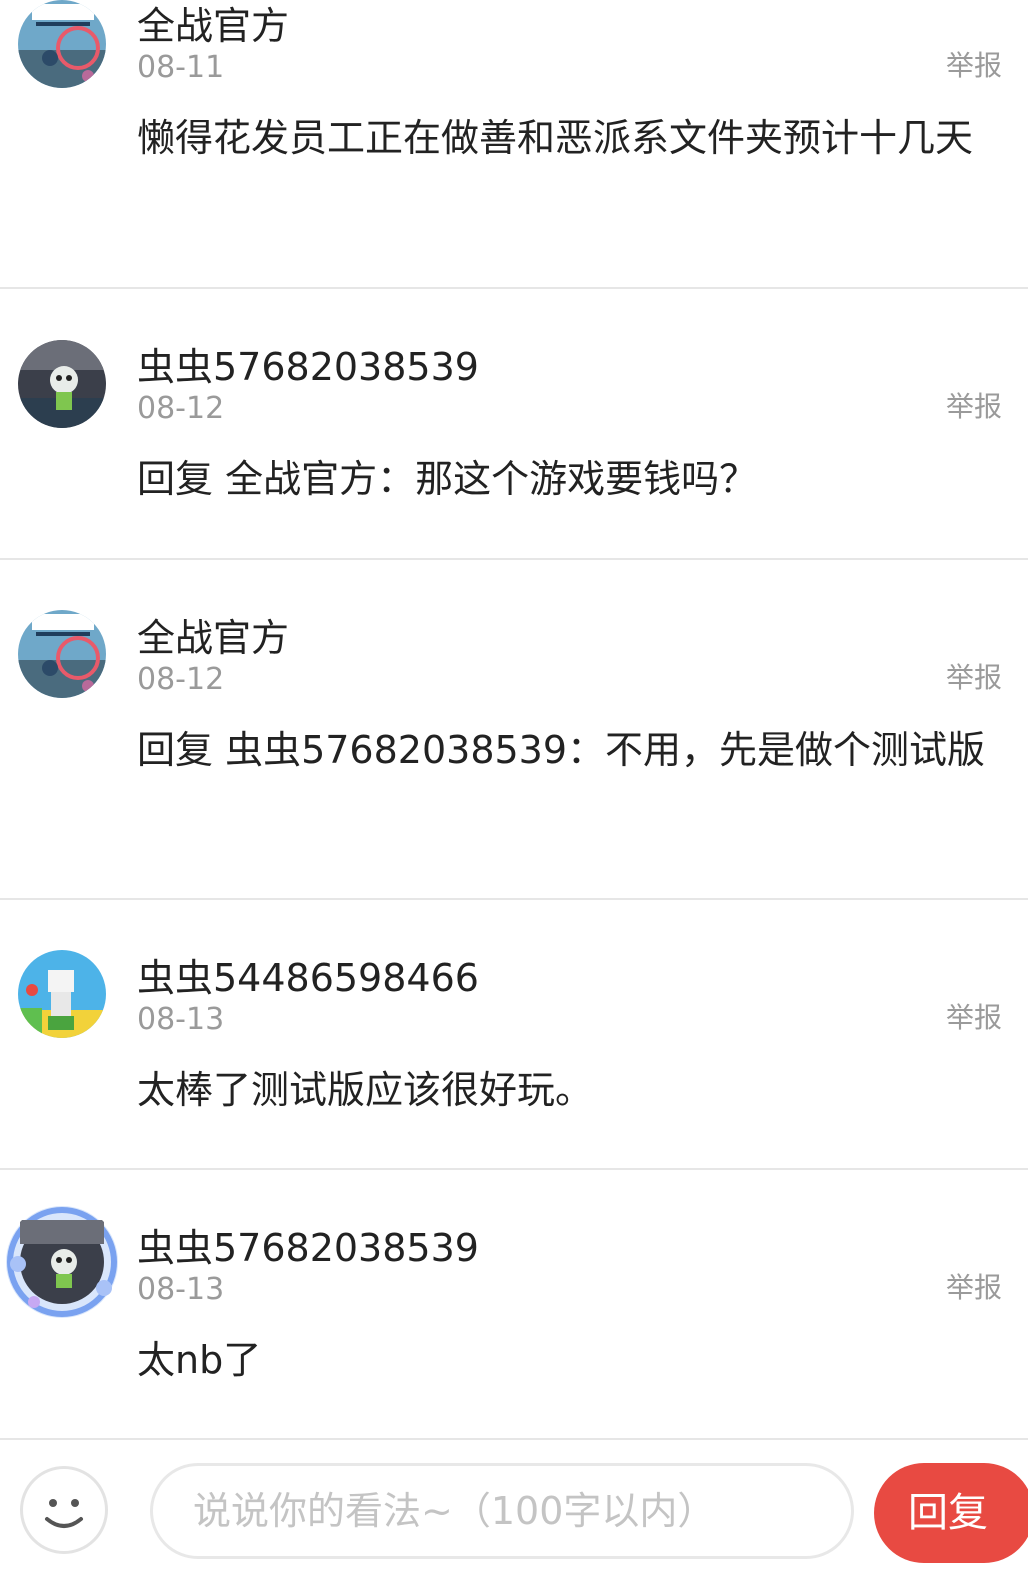  What do you see at coordinates (62, 1262) in the screenshot?
I see `robot-character-framed-avatar` at bounding box center [62, 1262].